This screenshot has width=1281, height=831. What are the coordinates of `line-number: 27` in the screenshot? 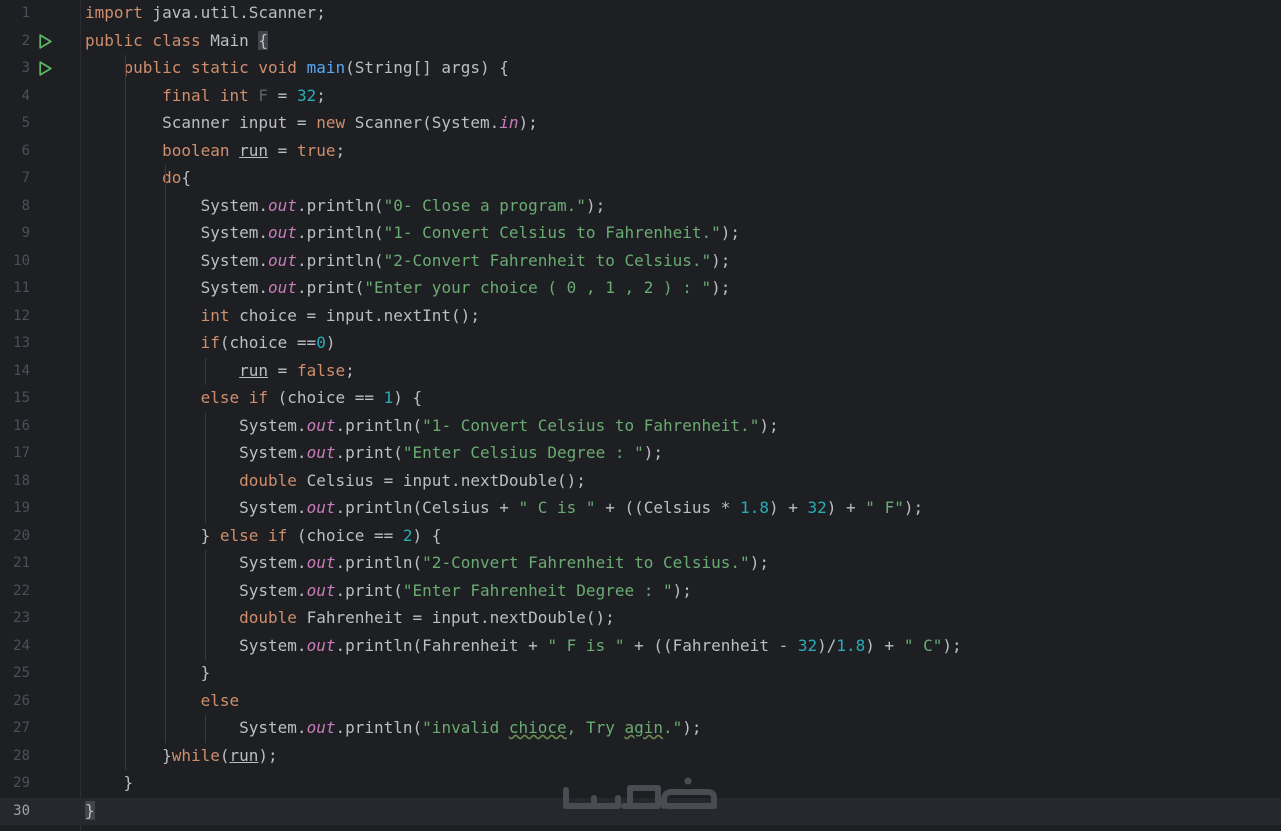 It's located at (15, 728).